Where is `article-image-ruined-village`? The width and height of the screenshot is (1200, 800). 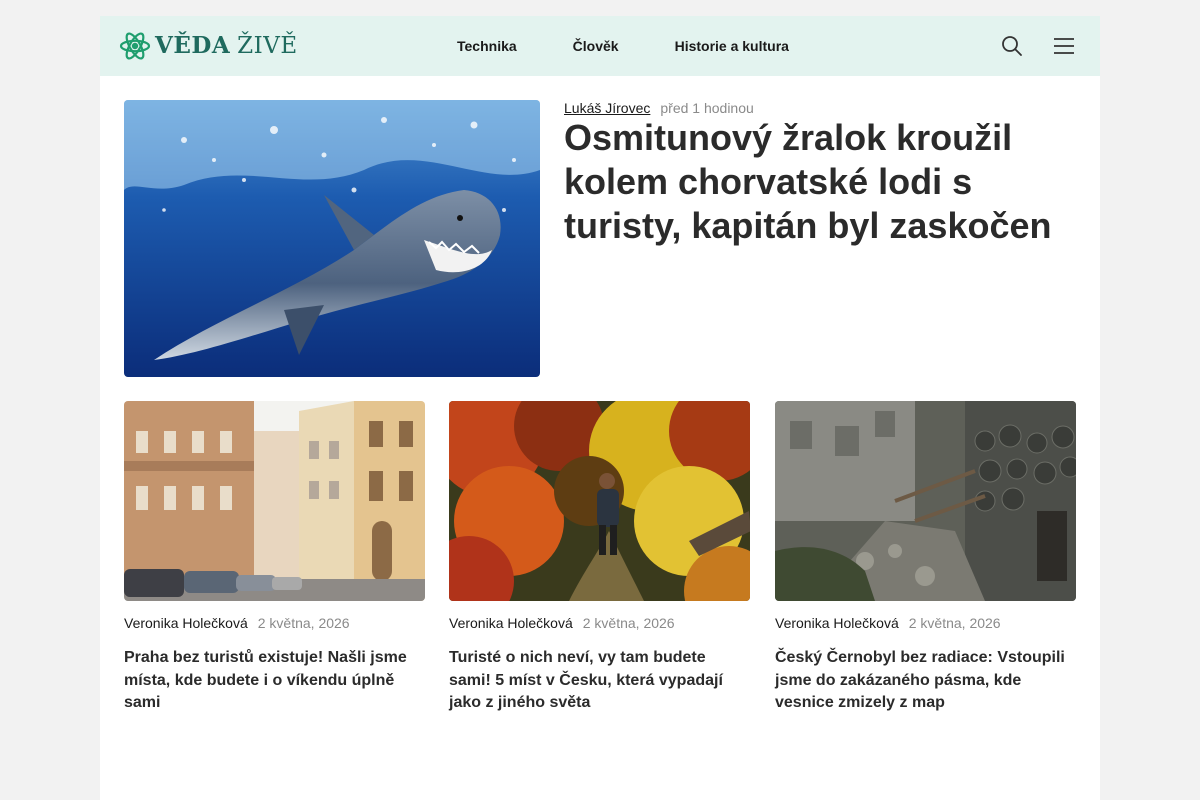
article-image-ruined-village is located at coordinates (925, 501).